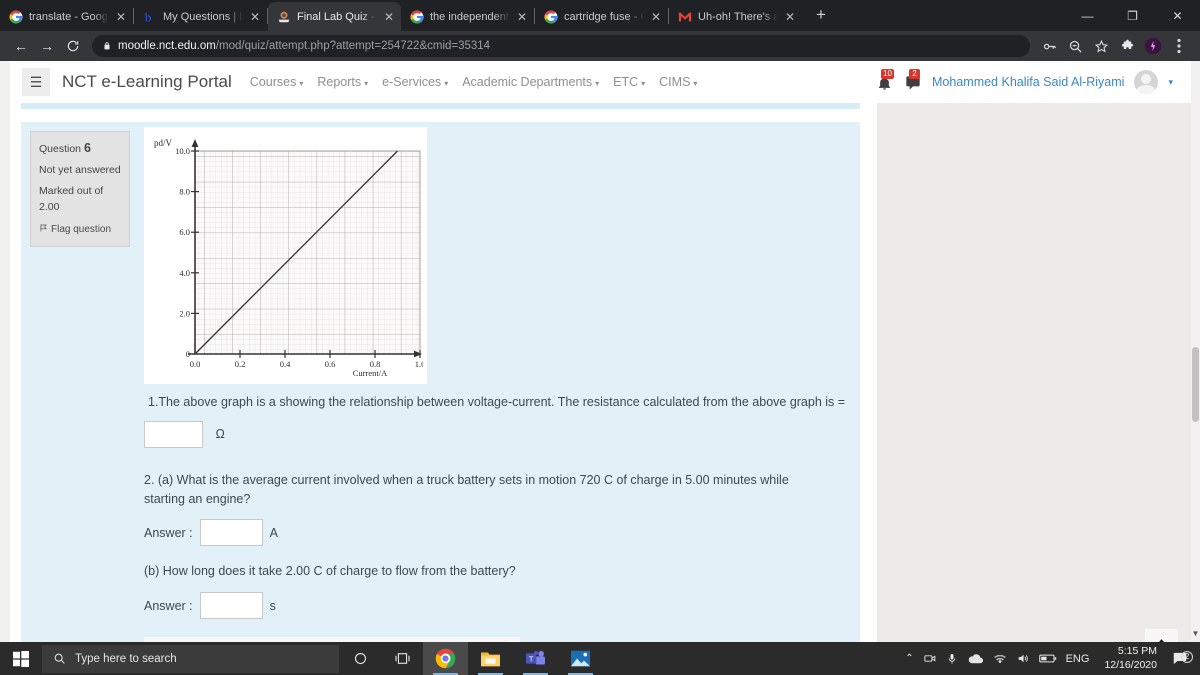  I want to click on browser-tab-6: Uh-oh! There's a problem ✕, so click(735, 16).